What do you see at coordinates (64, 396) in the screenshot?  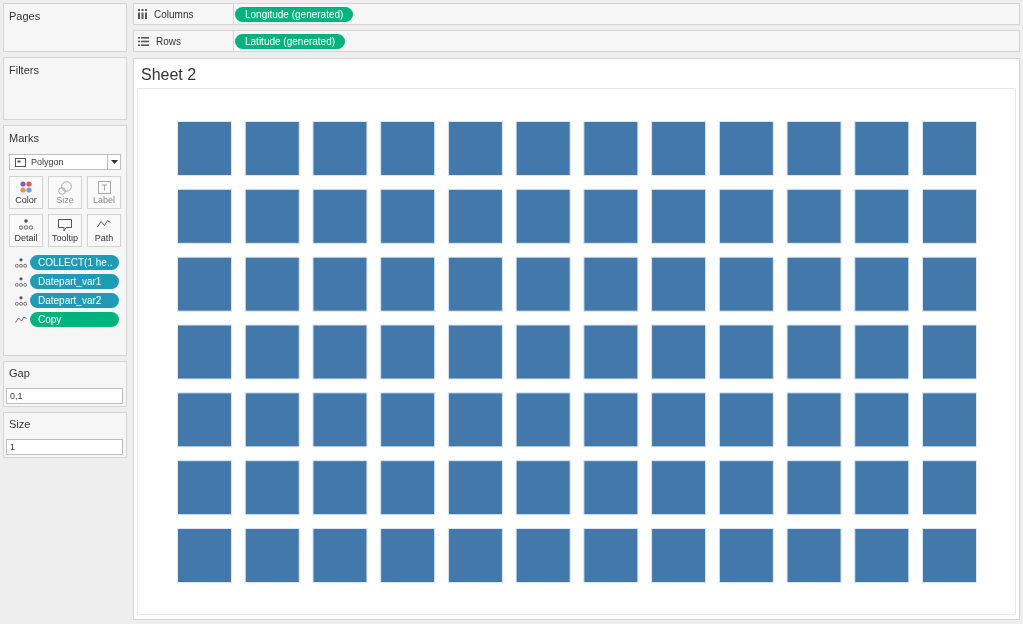 I see `parameter-input: 0,1` at bounding box center [64, 396].